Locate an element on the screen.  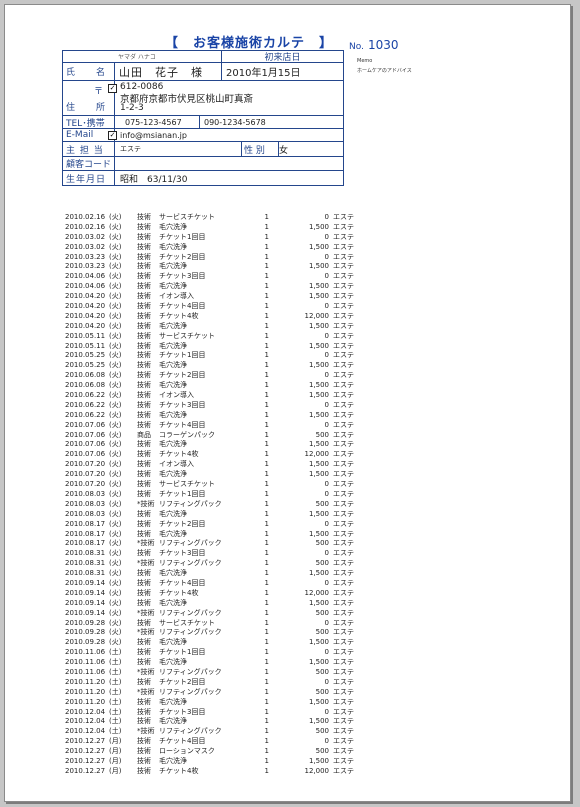
list-item: 2010.11.06 (土) 技術 チケット1回目 1 0 エステ is located at coordinates (209, 653).